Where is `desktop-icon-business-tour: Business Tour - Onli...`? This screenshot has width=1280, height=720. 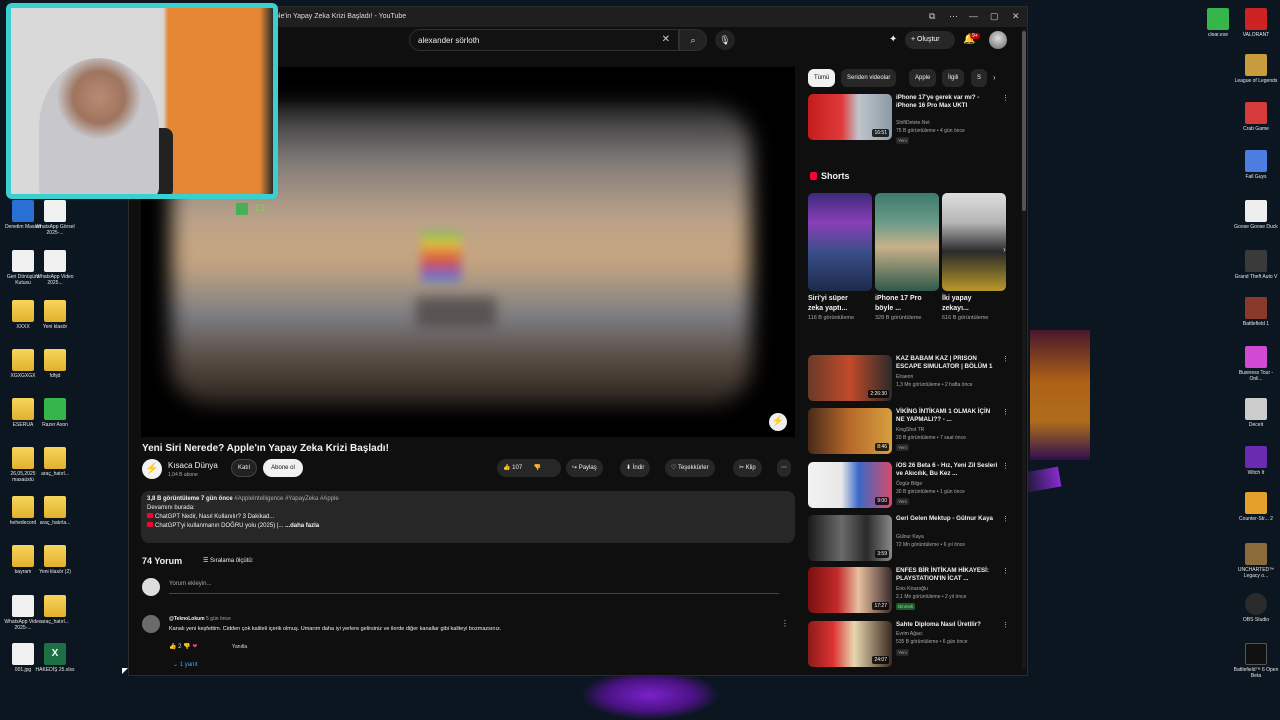
desktop-icon-business-tour: Business Tour - Onli... is located at coordinates (1256, 364).